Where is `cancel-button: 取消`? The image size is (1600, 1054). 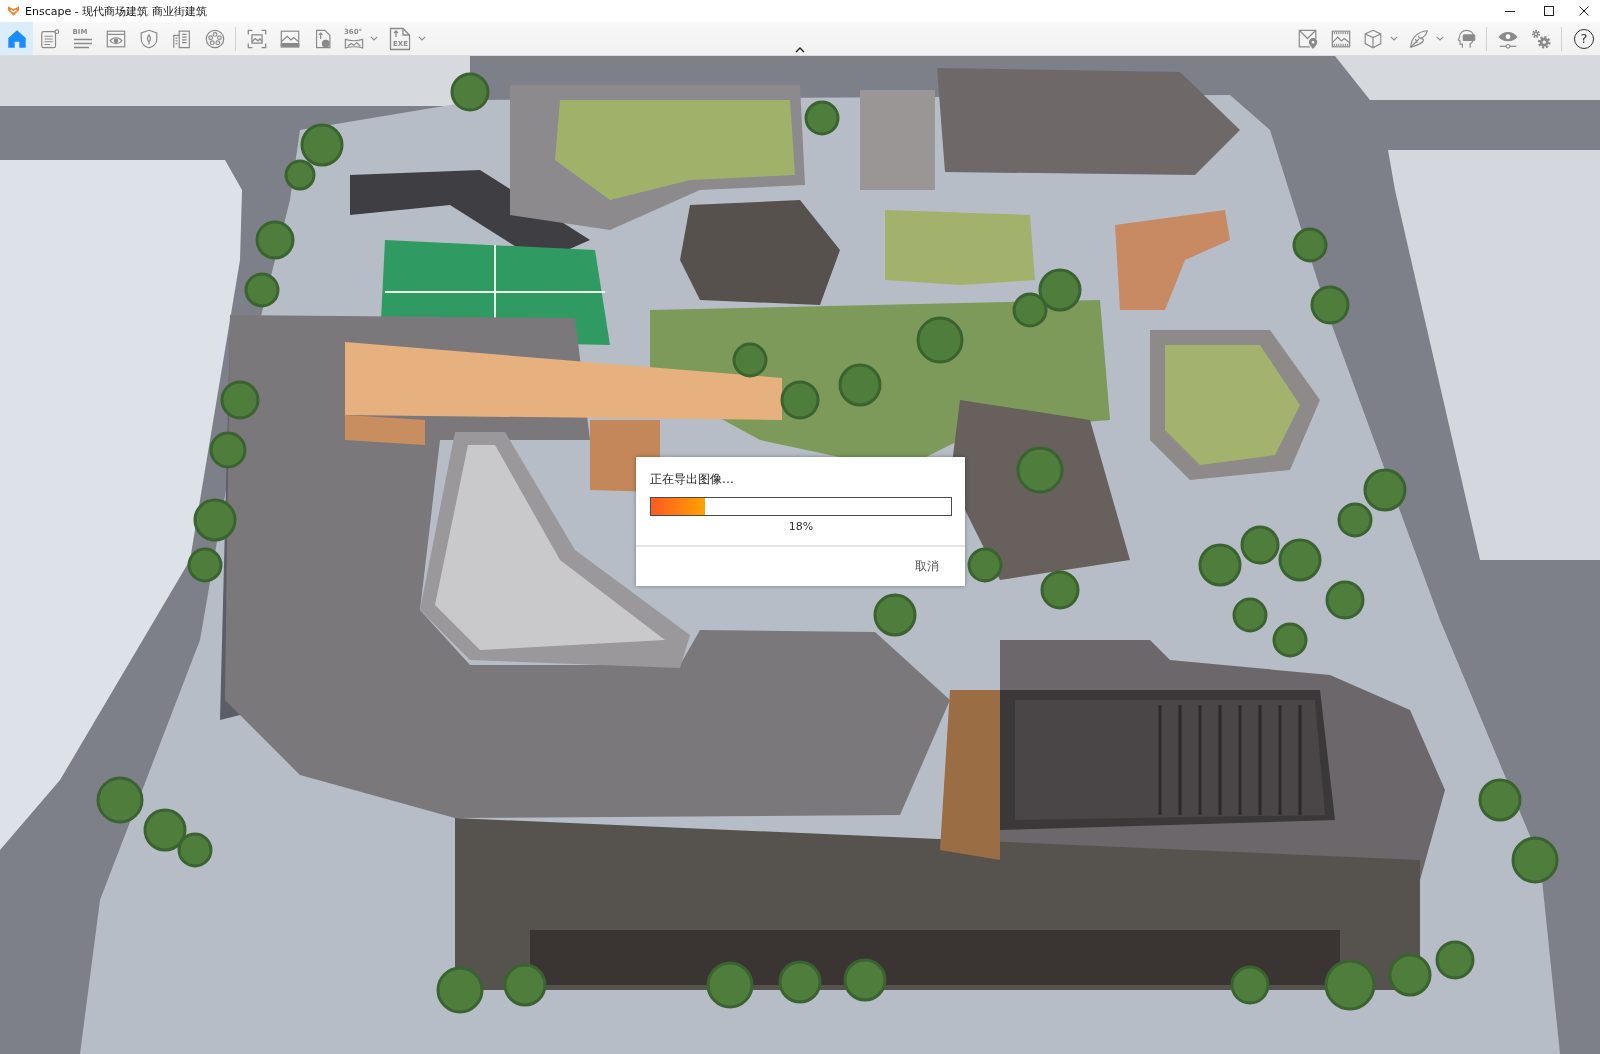
cancel-button: 取消 is located at coordinates (927, 566).